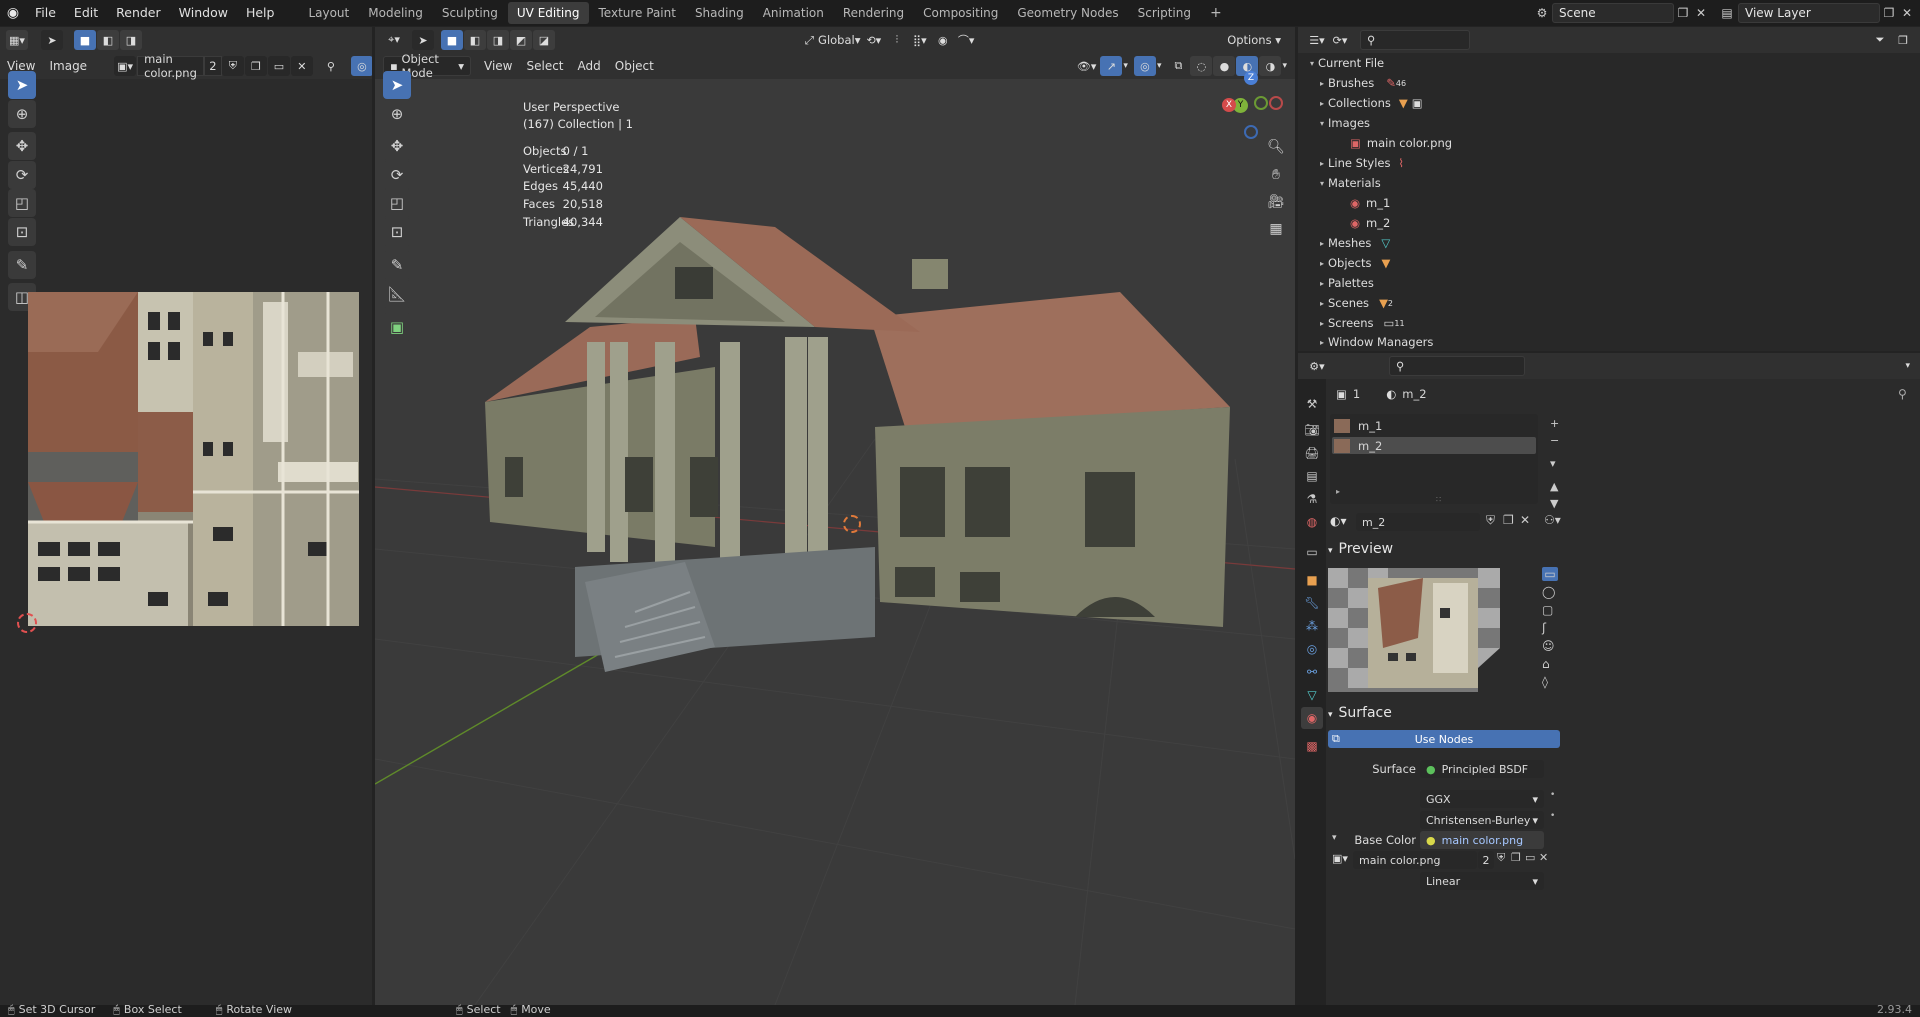 This screenshot has height=1017, width=1920. I want to click on tab-scripting: Scripting, so click(1164, 13).